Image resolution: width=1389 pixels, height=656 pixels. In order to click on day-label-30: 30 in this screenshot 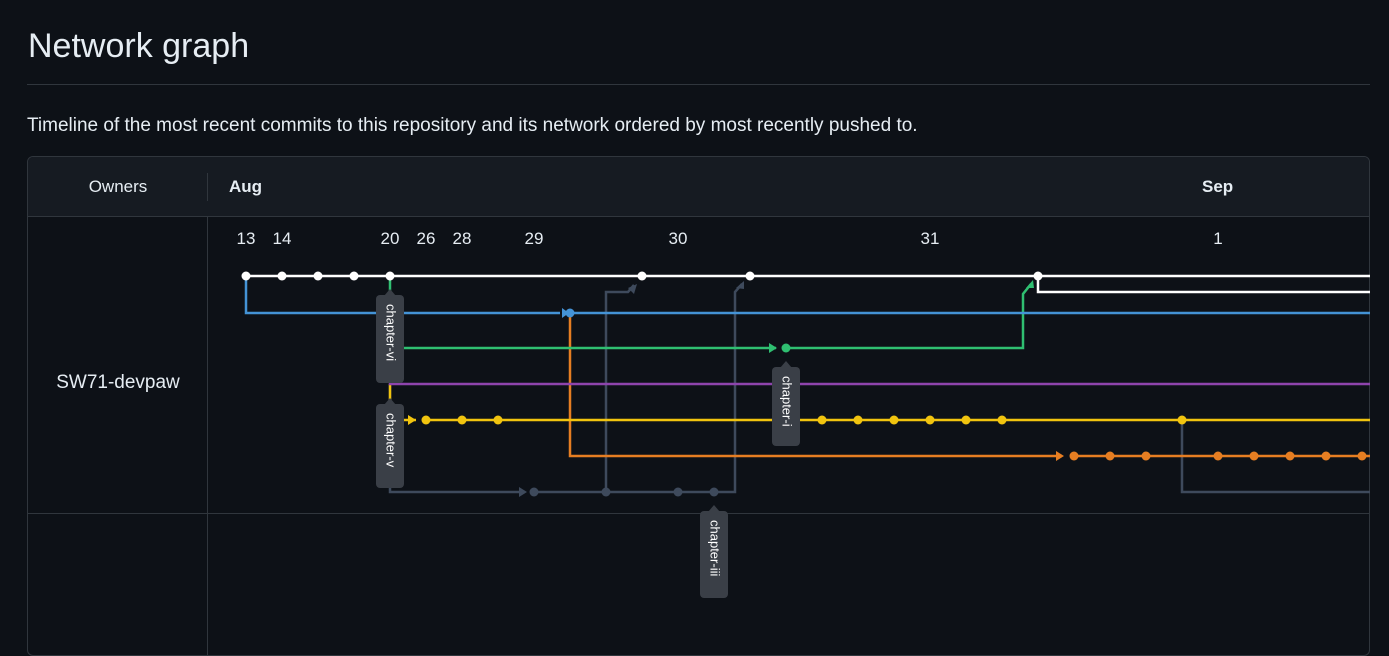, I will do `click(678, 238)`.